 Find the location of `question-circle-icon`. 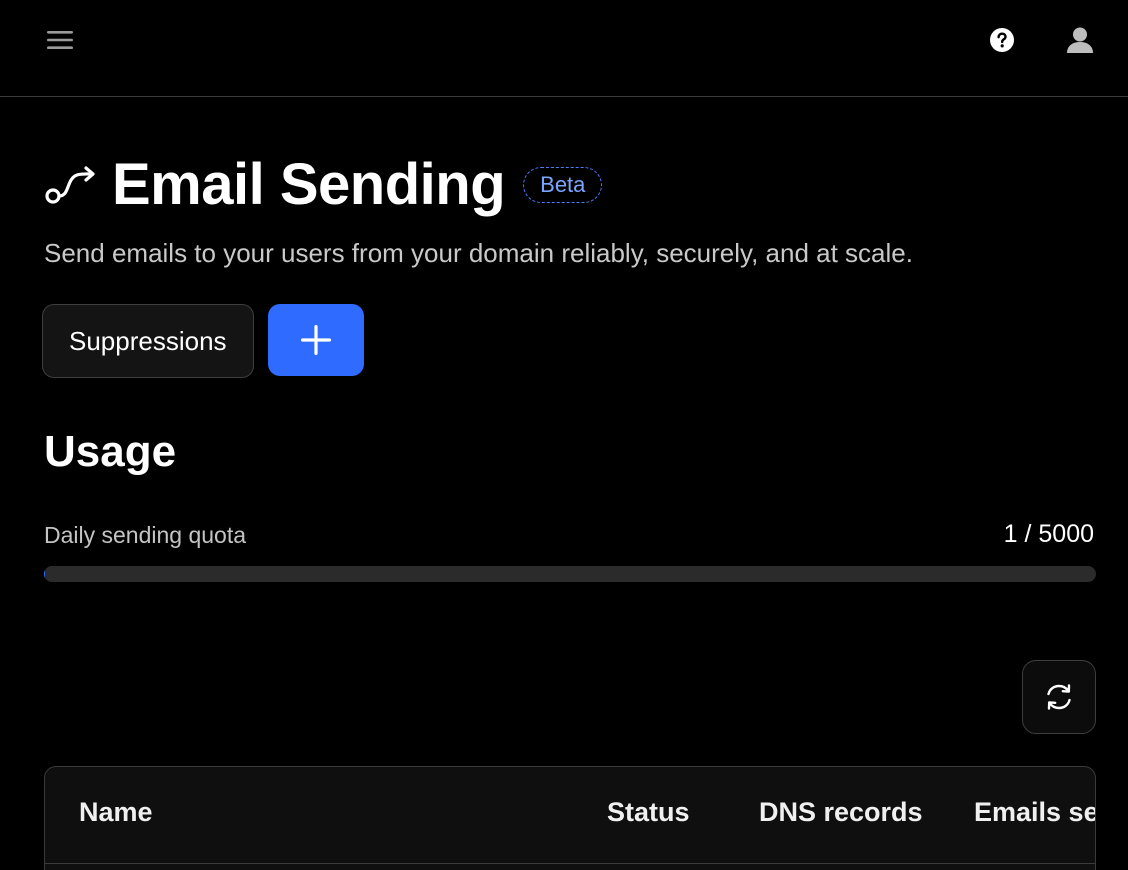

question-circle-icon is located at coordinates (1002, 40).